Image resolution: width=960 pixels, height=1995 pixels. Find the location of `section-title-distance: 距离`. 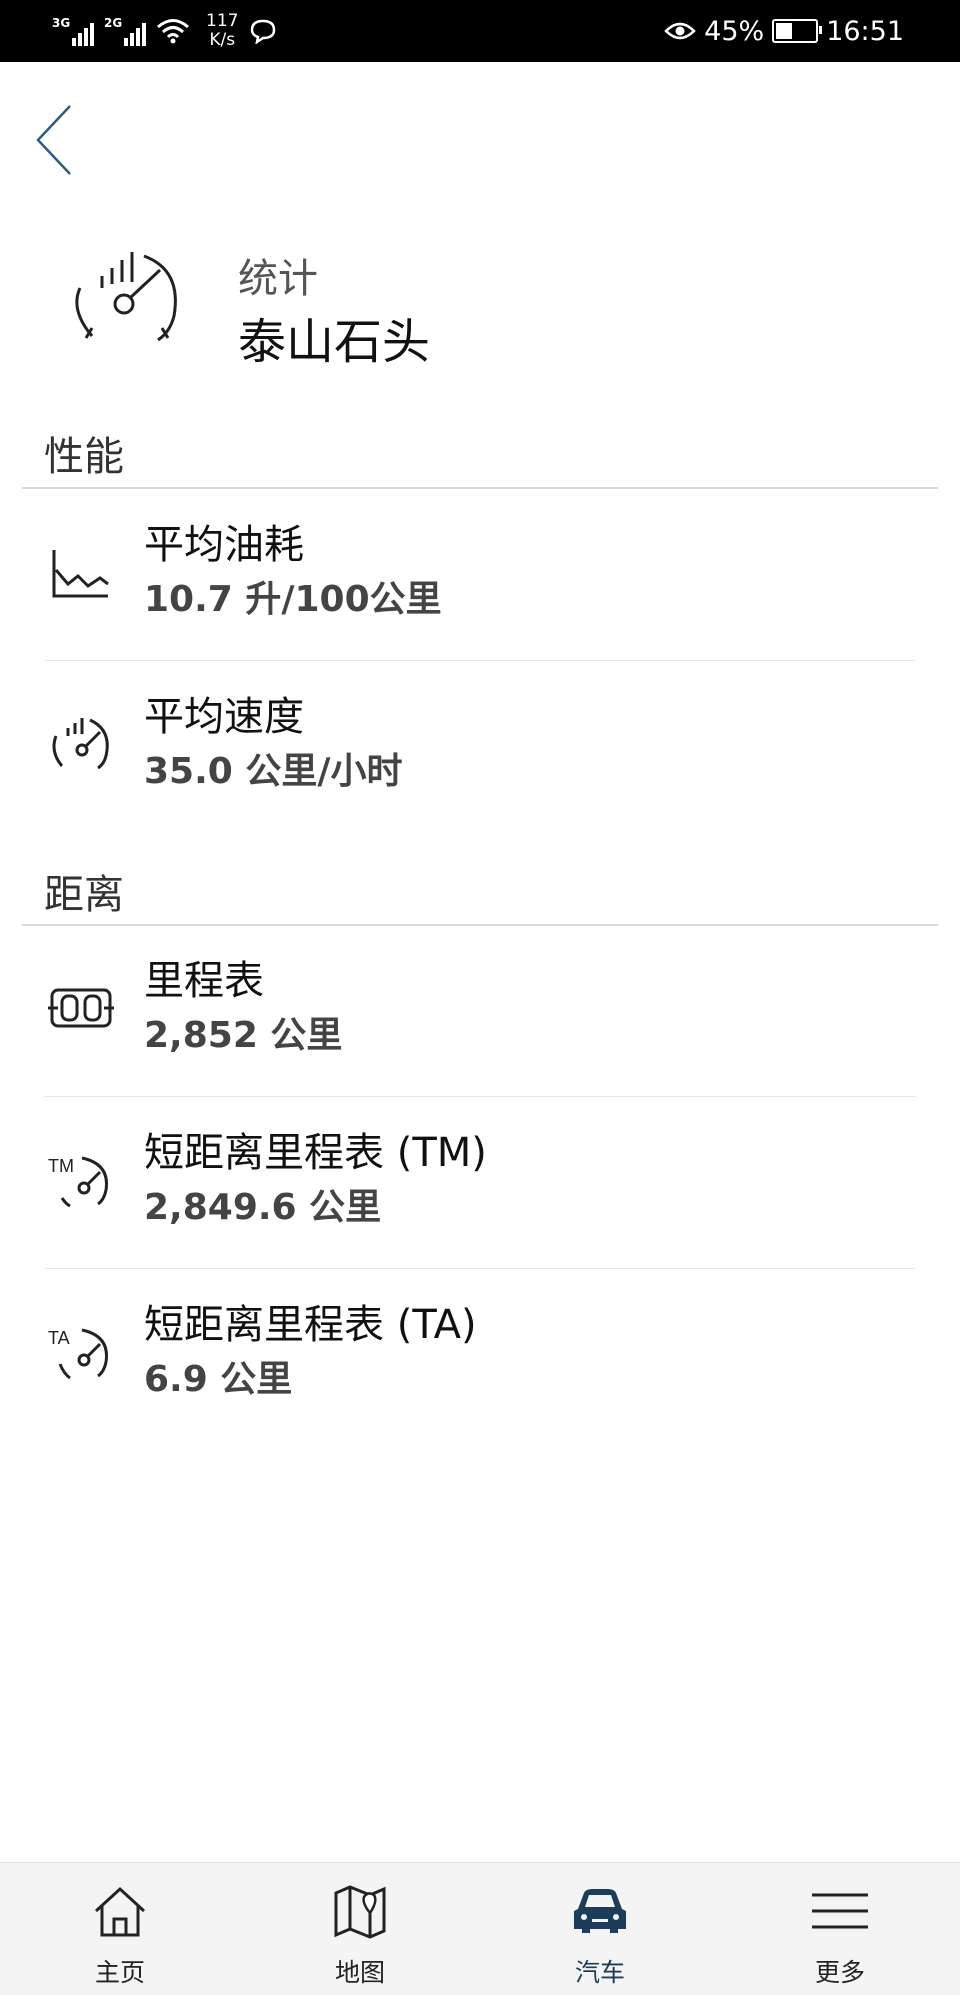

section-title-distance: 距离 is located at coordinates (84, 895).